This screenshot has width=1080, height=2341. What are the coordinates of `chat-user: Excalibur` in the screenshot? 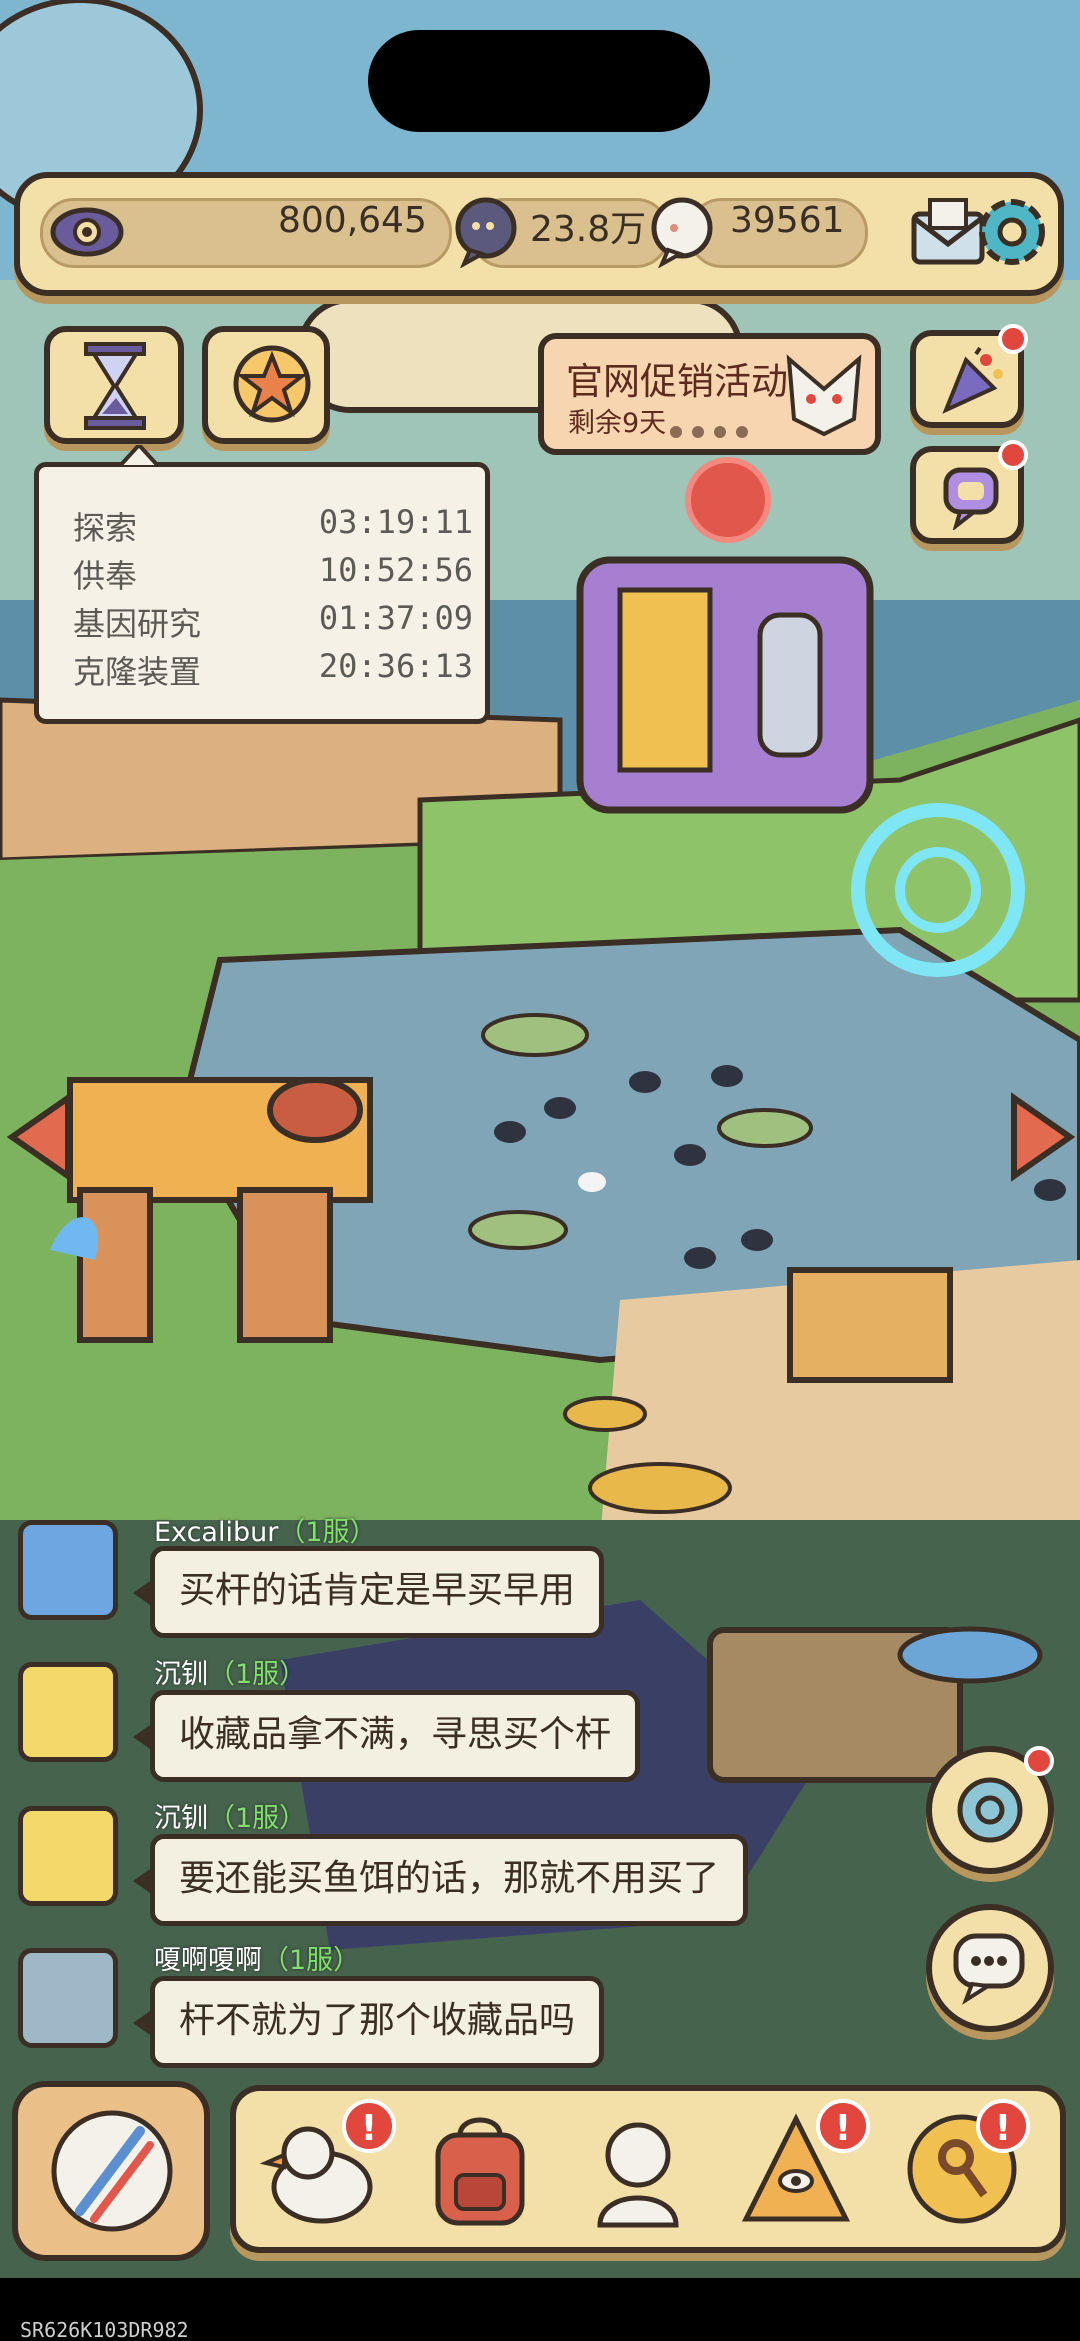 It's located at (216, 1532).